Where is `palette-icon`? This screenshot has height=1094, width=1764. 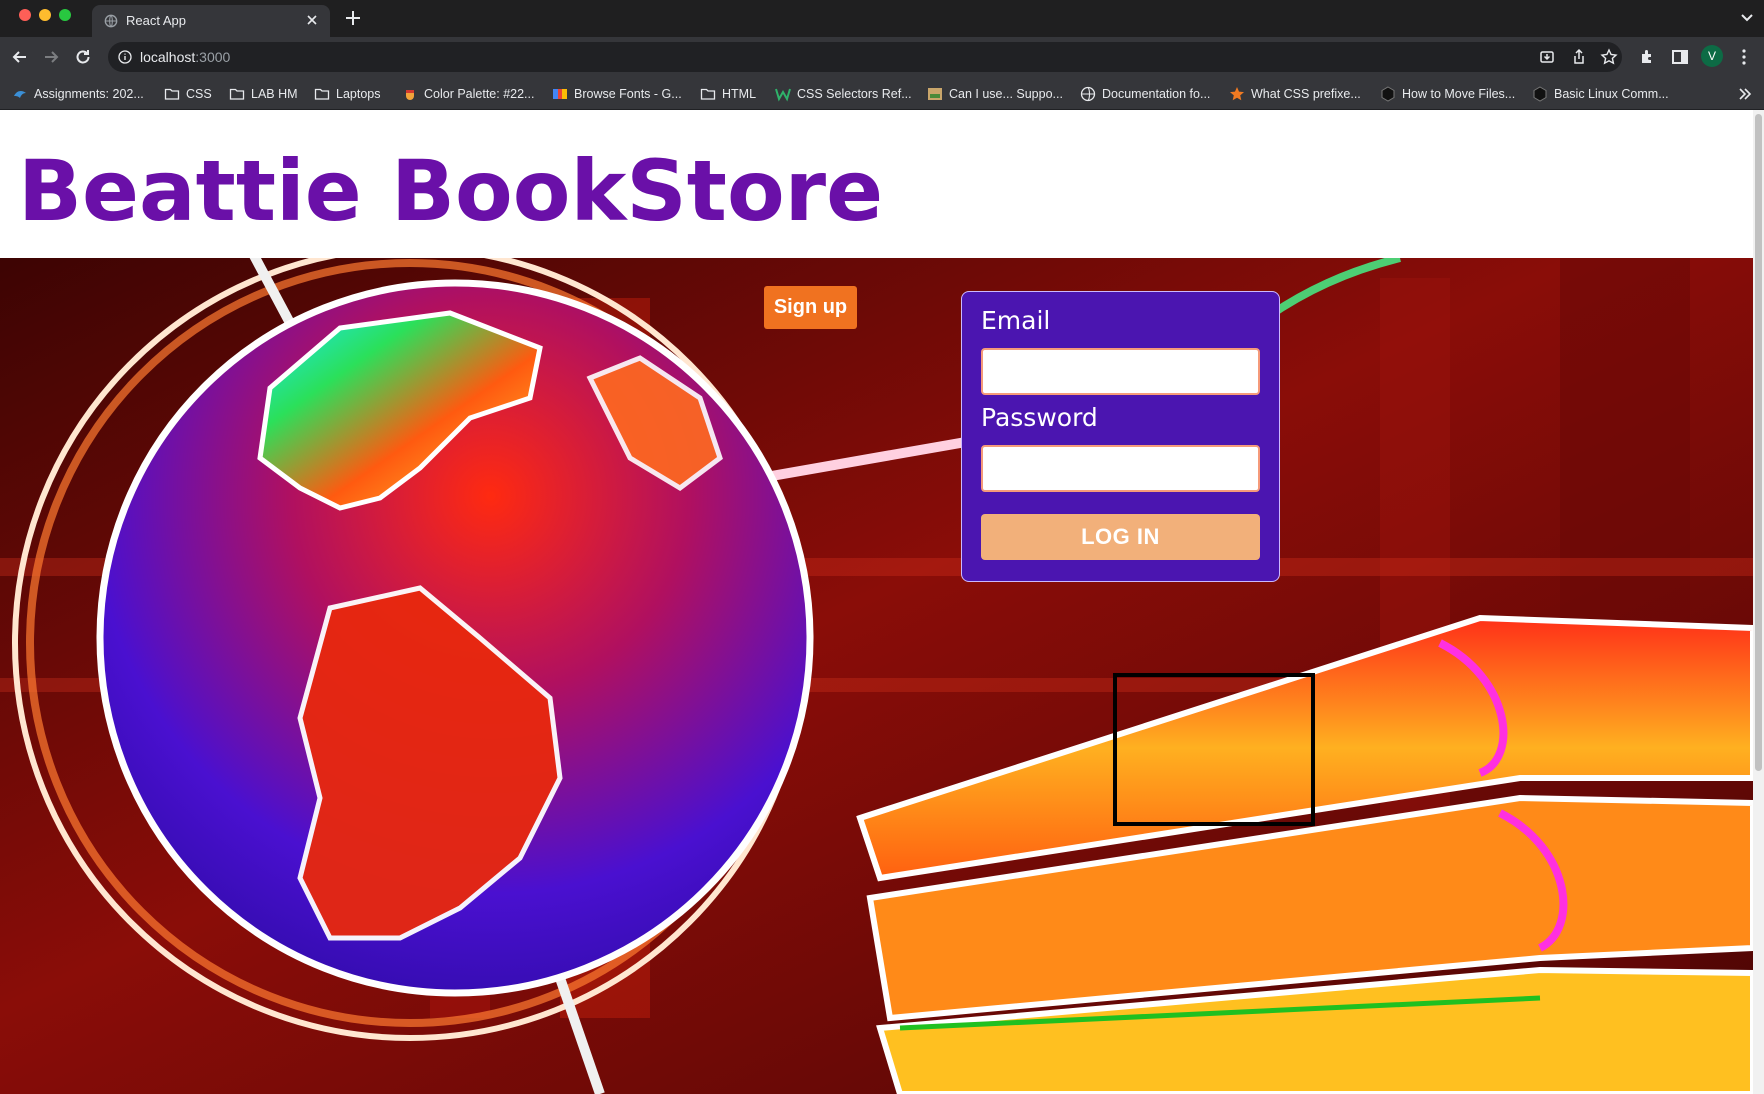 palette-icon is located at coordinates (410, 95).